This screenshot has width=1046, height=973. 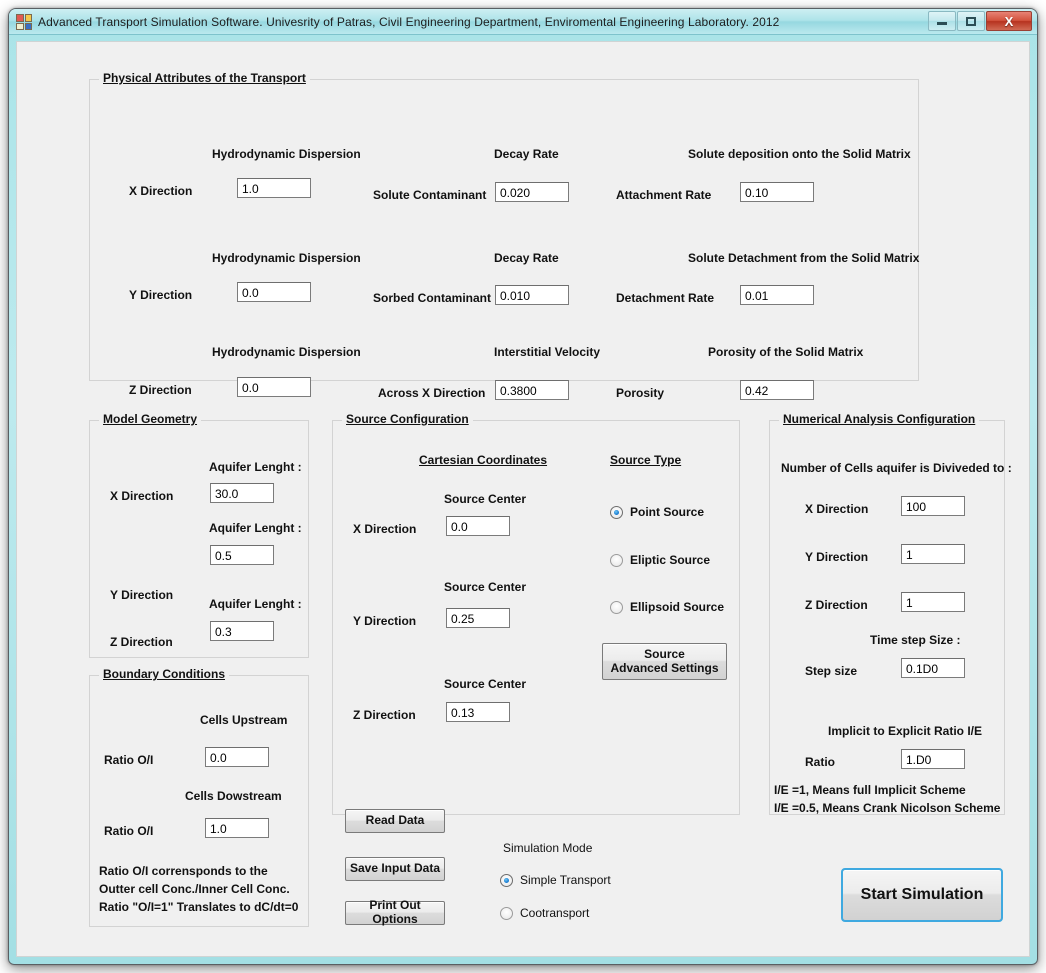 What do you see at coordinates (161, 295) in the screenshot?
I see `y-direction-label: Y Direction` at bounding box center [161, 295].